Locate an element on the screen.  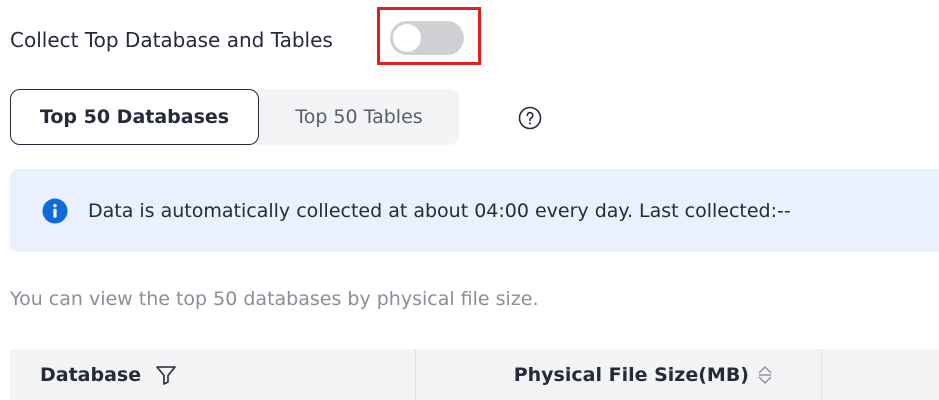
column-divider is located at coordinates (821, 374).